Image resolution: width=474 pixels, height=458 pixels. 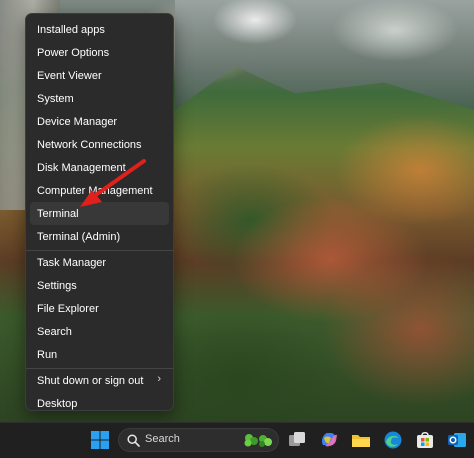 I want to click on file-explorer-icon, so click(x=361, y=440).